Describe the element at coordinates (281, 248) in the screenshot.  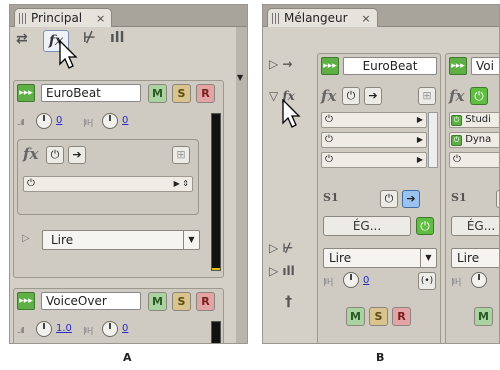
I see `expand-sends-icon: ▷ ⊬` at that location.